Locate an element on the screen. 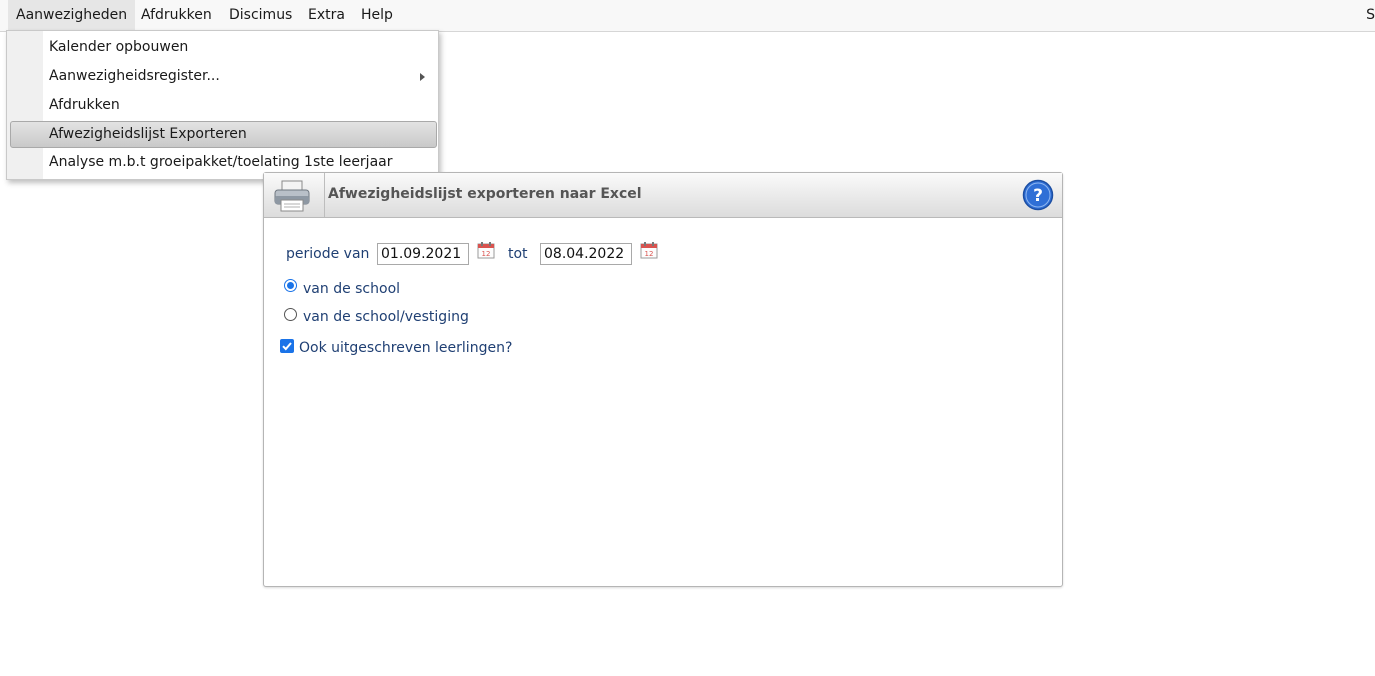 This screenshot has width=1375, height=676. ook-uitgeschreven-checkbox is located at coordinates (287, 346).